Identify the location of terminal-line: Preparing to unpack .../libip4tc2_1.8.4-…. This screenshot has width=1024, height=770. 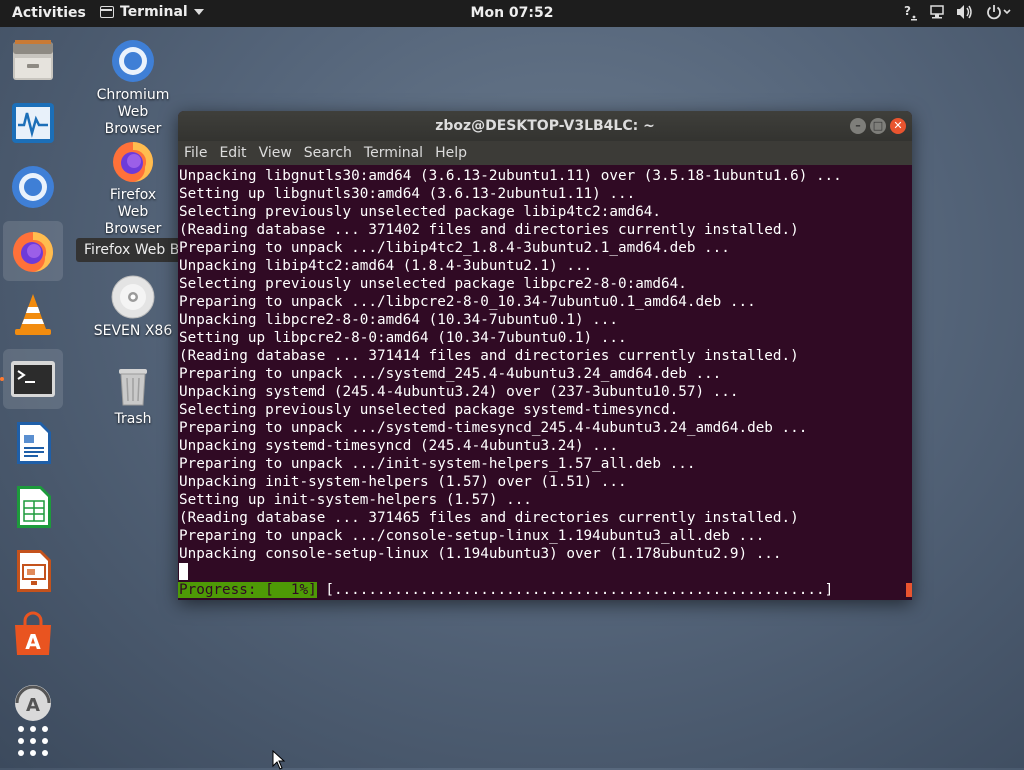
(454, 248).